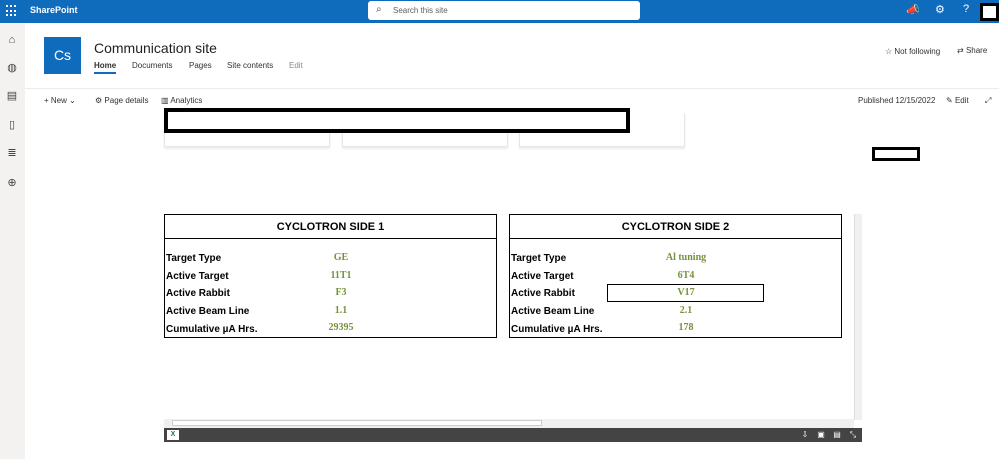 This screenshot has height=459, width=999. Describe the element at coordinates (341, 327) in the screenshot. I see `row-value: 29395` at that location.